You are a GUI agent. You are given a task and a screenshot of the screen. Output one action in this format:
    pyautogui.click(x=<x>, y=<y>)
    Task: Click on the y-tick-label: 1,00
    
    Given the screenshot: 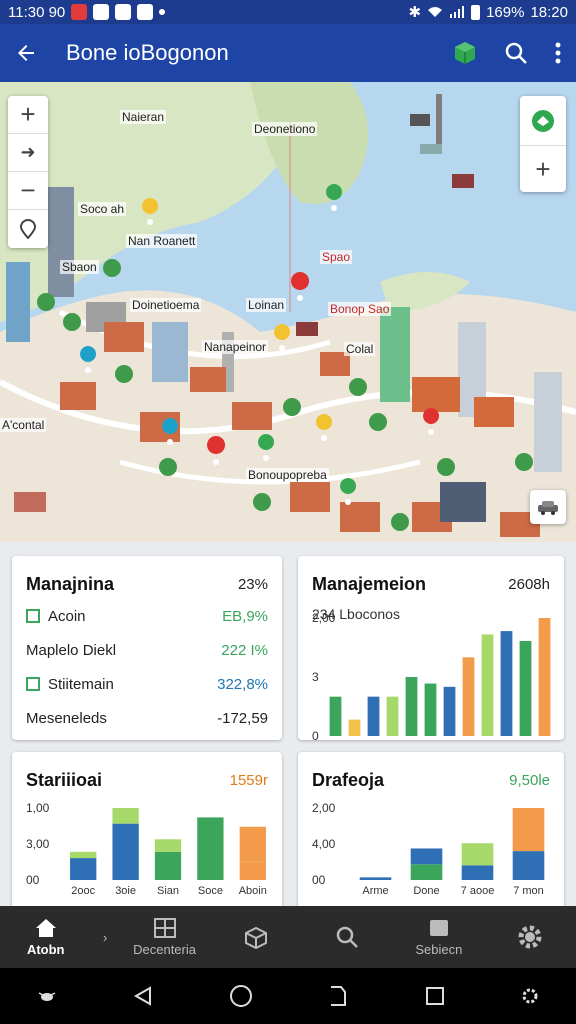 What is the action you would take?
    pyautogui.click(x=38, y=808)
    